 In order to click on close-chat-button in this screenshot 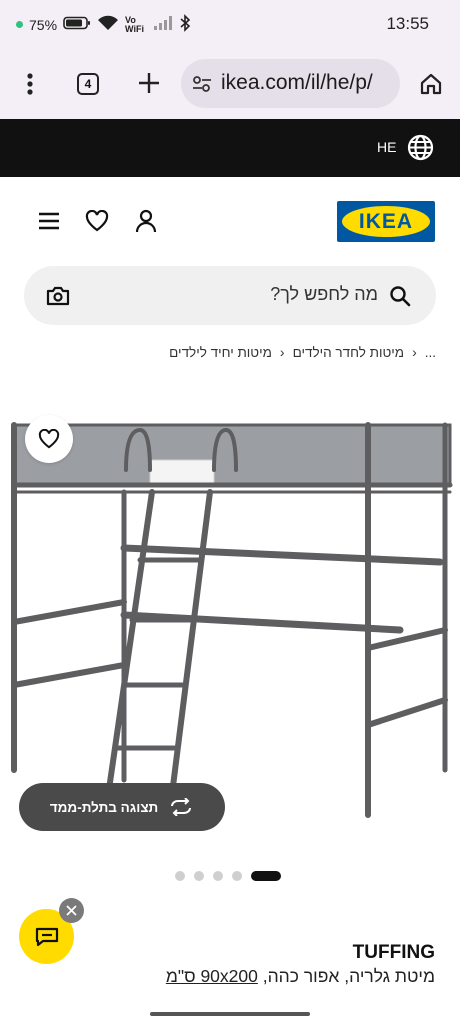, I will do `click(71, 910)`.